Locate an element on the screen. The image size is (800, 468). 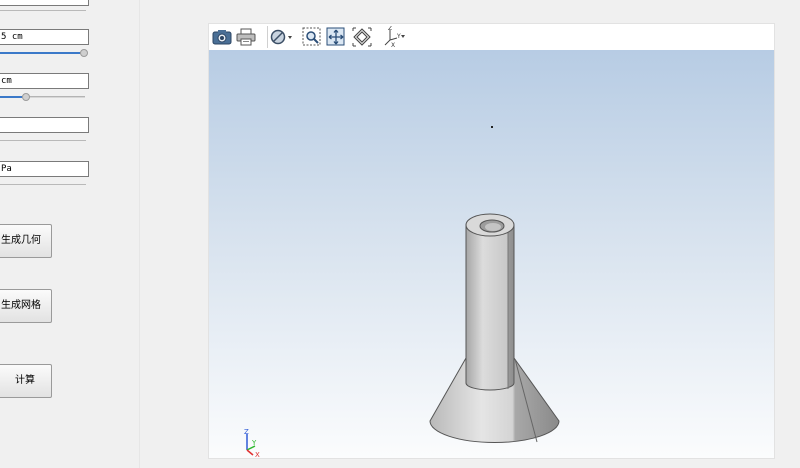
triad-y-label: Y is located at coordinates (254, 443).